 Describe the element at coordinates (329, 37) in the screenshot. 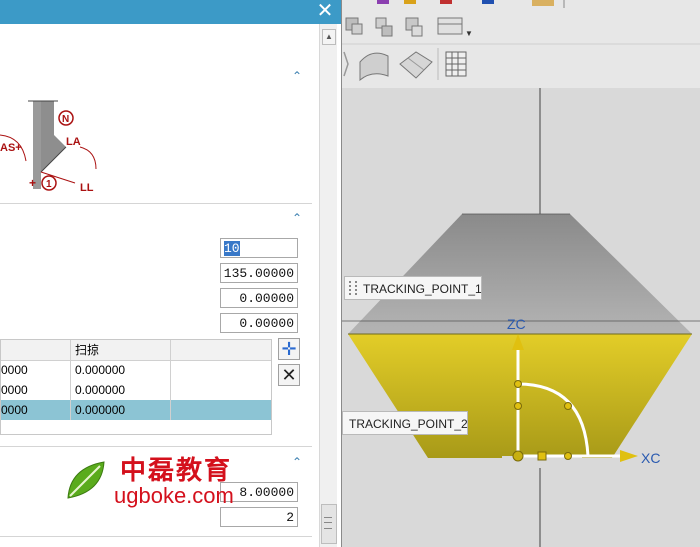

I see `scroll-up-icon: ▲` at that location.